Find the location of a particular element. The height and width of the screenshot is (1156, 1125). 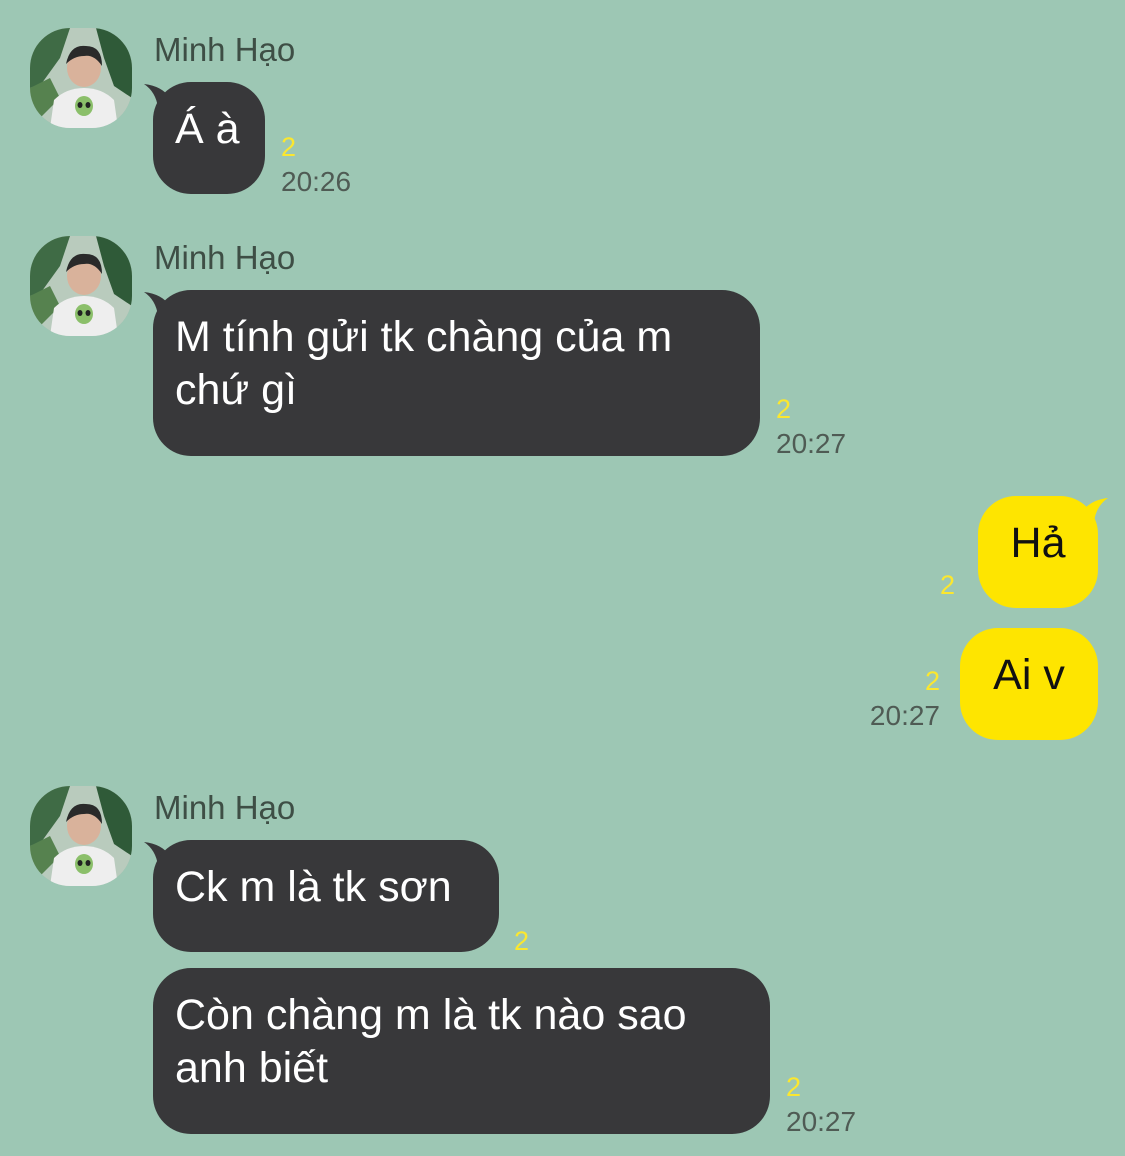

message-text-line: chứ gì is located at coordinates (236, 390).